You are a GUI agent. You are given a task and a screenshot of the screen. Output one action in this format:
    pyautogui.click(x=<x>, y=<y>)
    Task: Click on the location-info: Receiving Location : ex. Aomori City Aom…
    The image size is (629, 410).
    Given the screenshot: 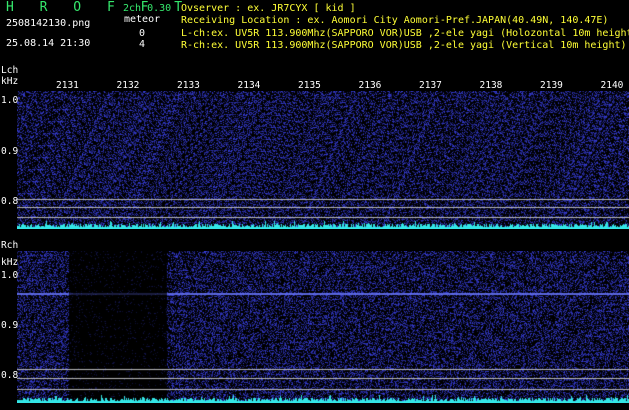 What is the action you would take?
    pyautogui.click(x=395, y=20)
    